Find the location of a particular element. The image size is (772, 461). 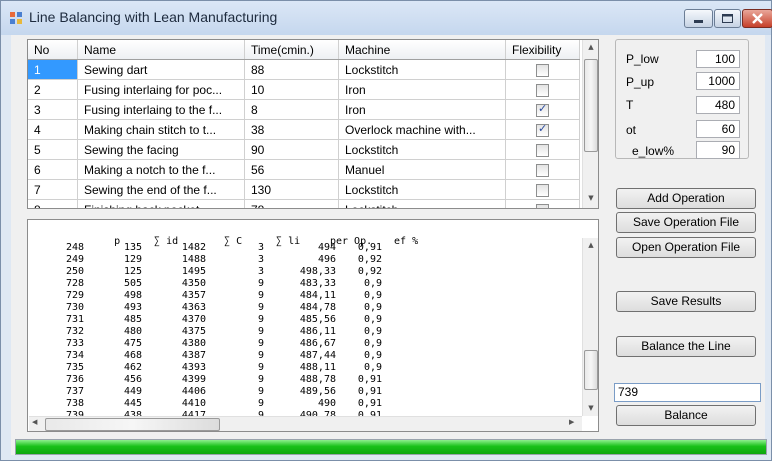

ot-input: 60 is located at coordinates (718, 129).